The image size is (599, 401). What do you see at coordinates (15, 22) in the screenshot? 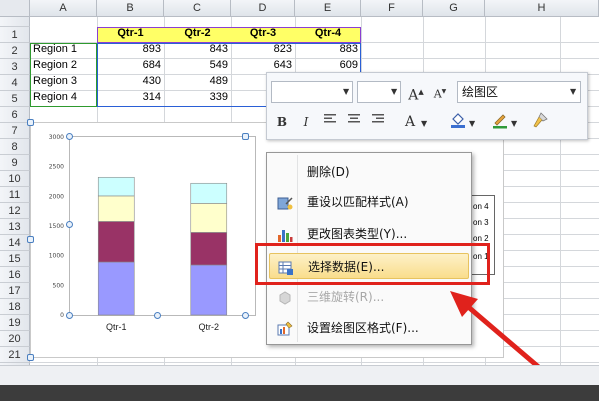
I see `row-header-gap` at bounding box center [15, 22].